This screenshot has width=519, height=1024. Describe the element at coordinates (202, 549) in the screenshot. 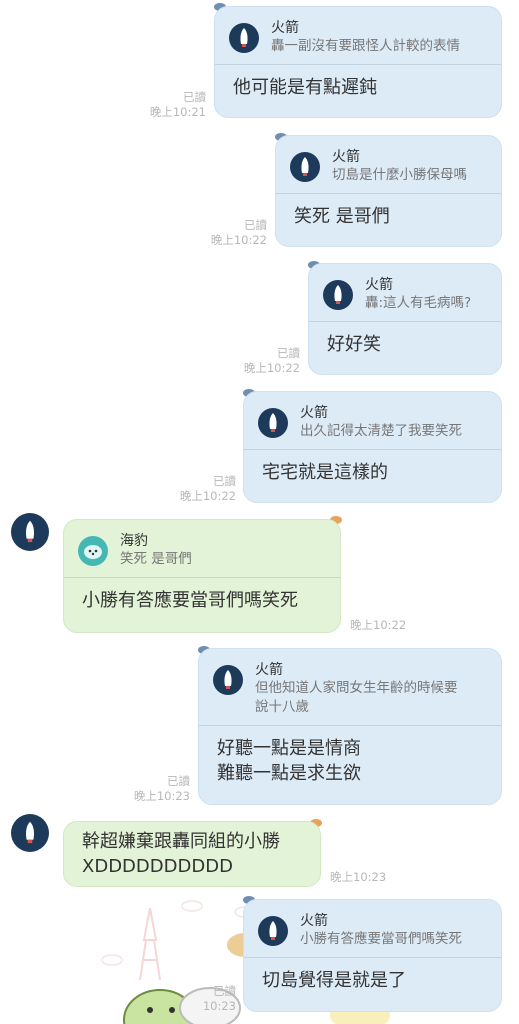

I see `reply-quote: 海豹 笑死 是哥們` at that location.